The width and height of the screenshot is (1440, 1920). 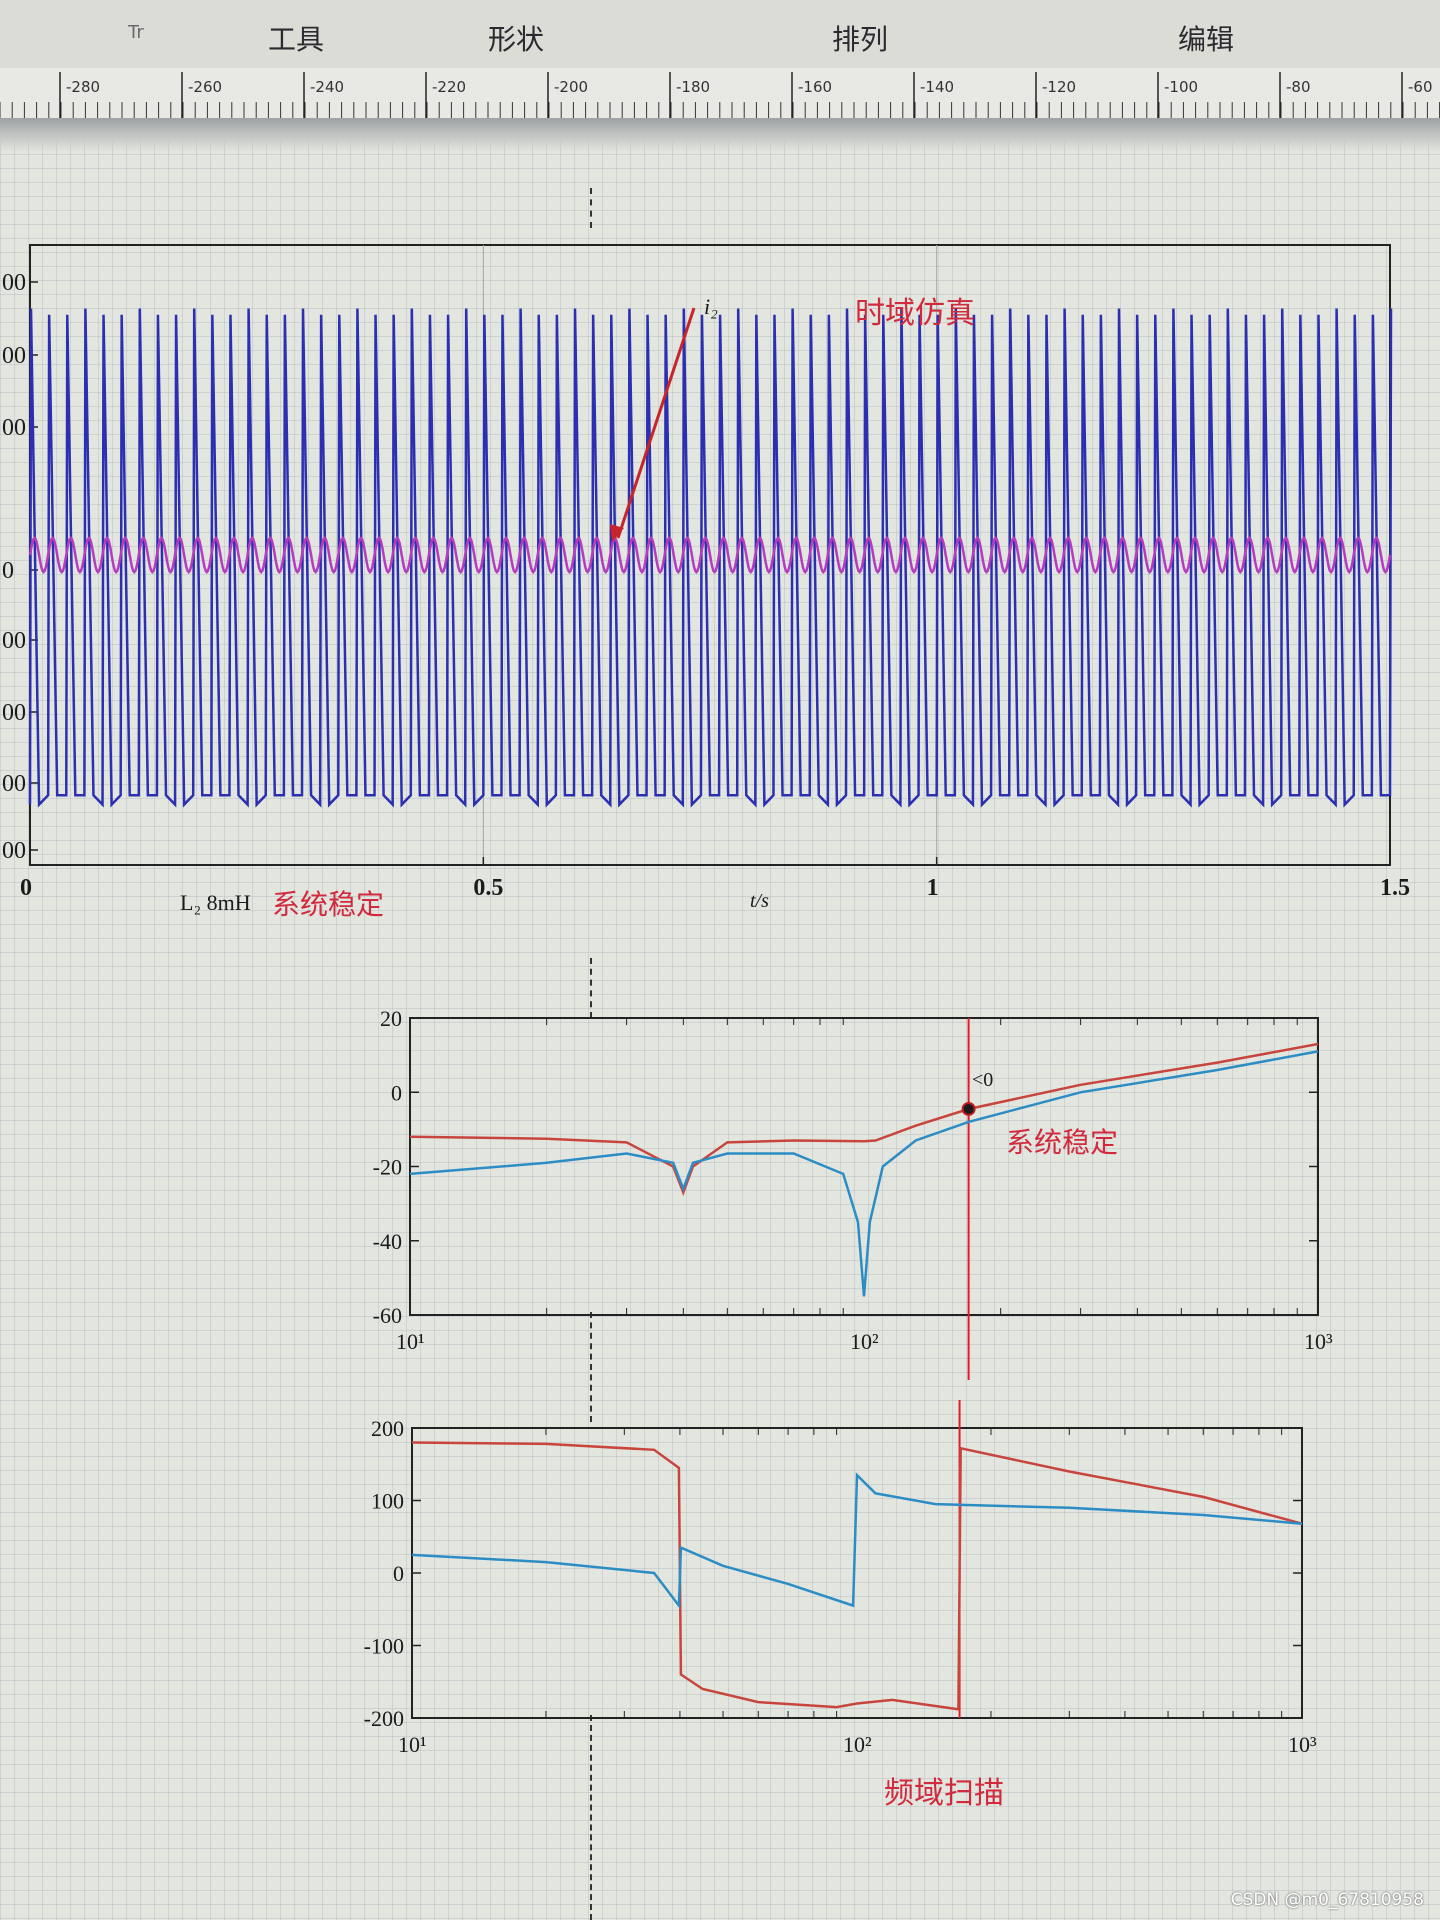 What do you see at coordinates (488, 888) in the screenshot?
I see `x-tick-label: 0.5` at bounding box center [488, 888].